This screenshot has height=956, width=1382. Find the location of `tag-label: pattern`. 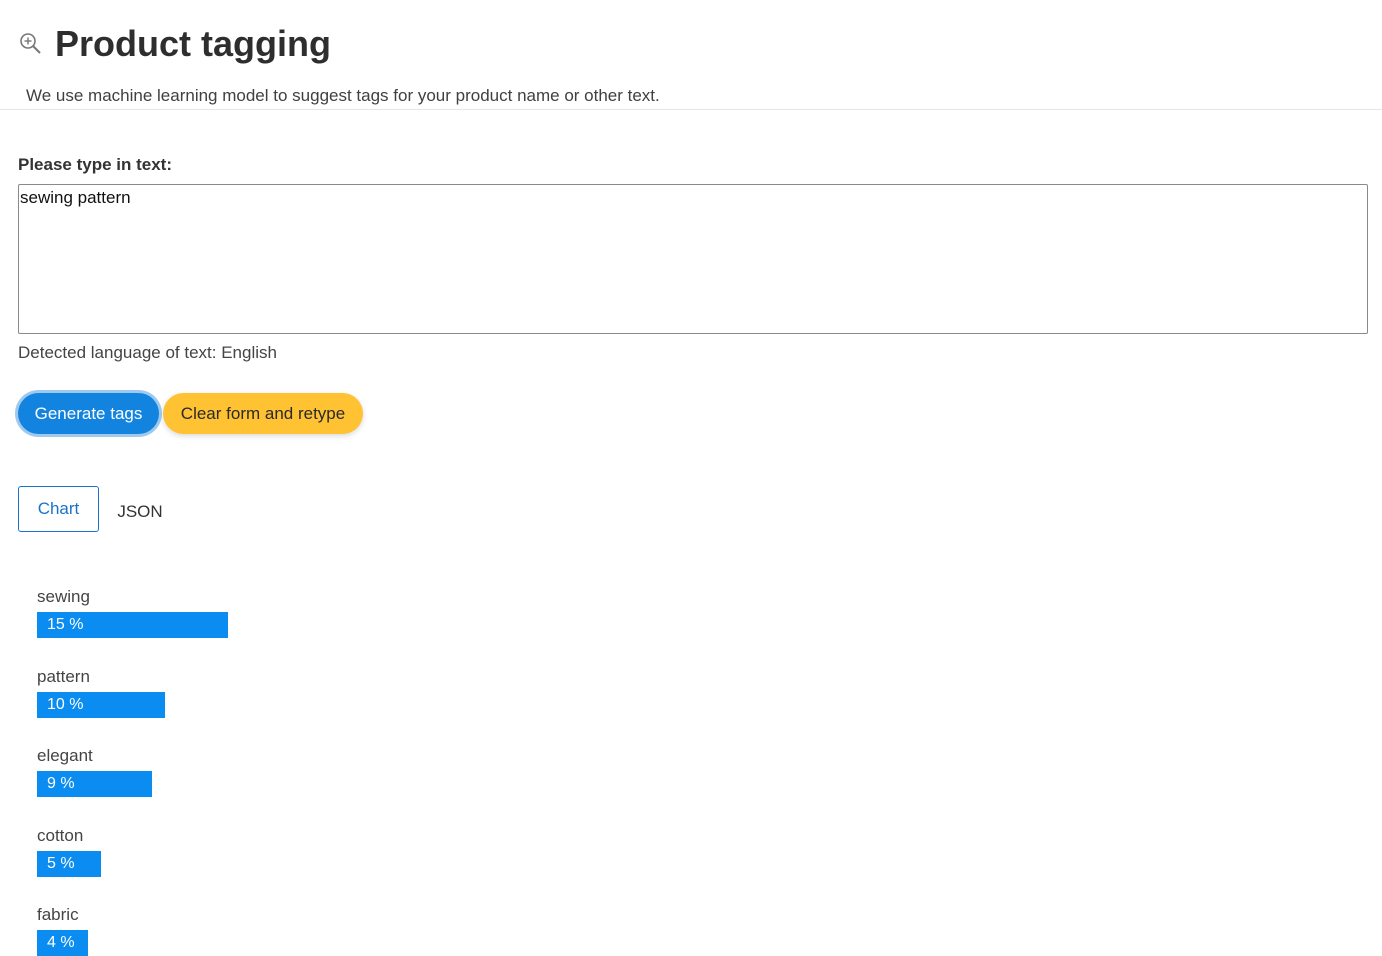

tag-label: pattern is located at coordinates (63, 676).